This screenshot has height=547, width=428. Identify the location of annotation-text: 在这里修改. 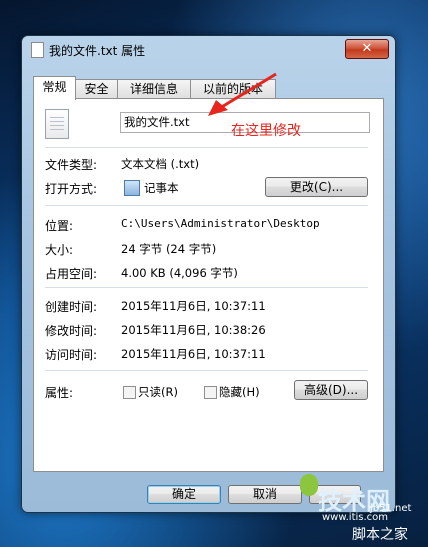
(266, 131).